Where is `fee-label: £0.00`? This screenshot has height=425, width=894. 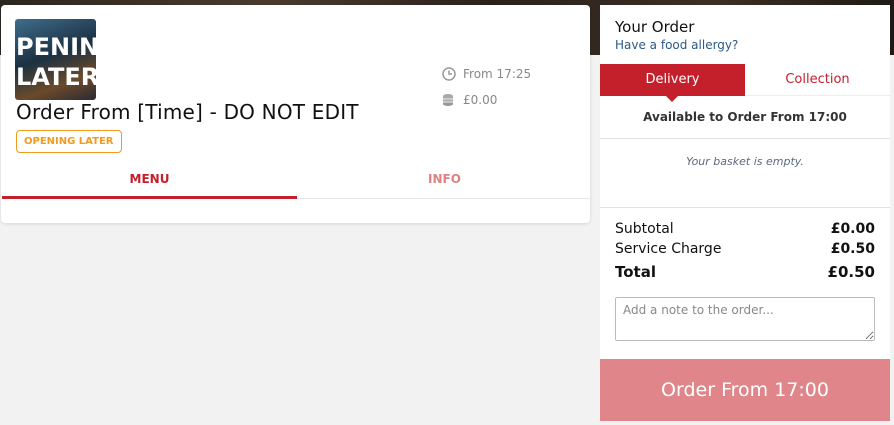 fee-label: £0.00 is located at coordinates (480, 100).